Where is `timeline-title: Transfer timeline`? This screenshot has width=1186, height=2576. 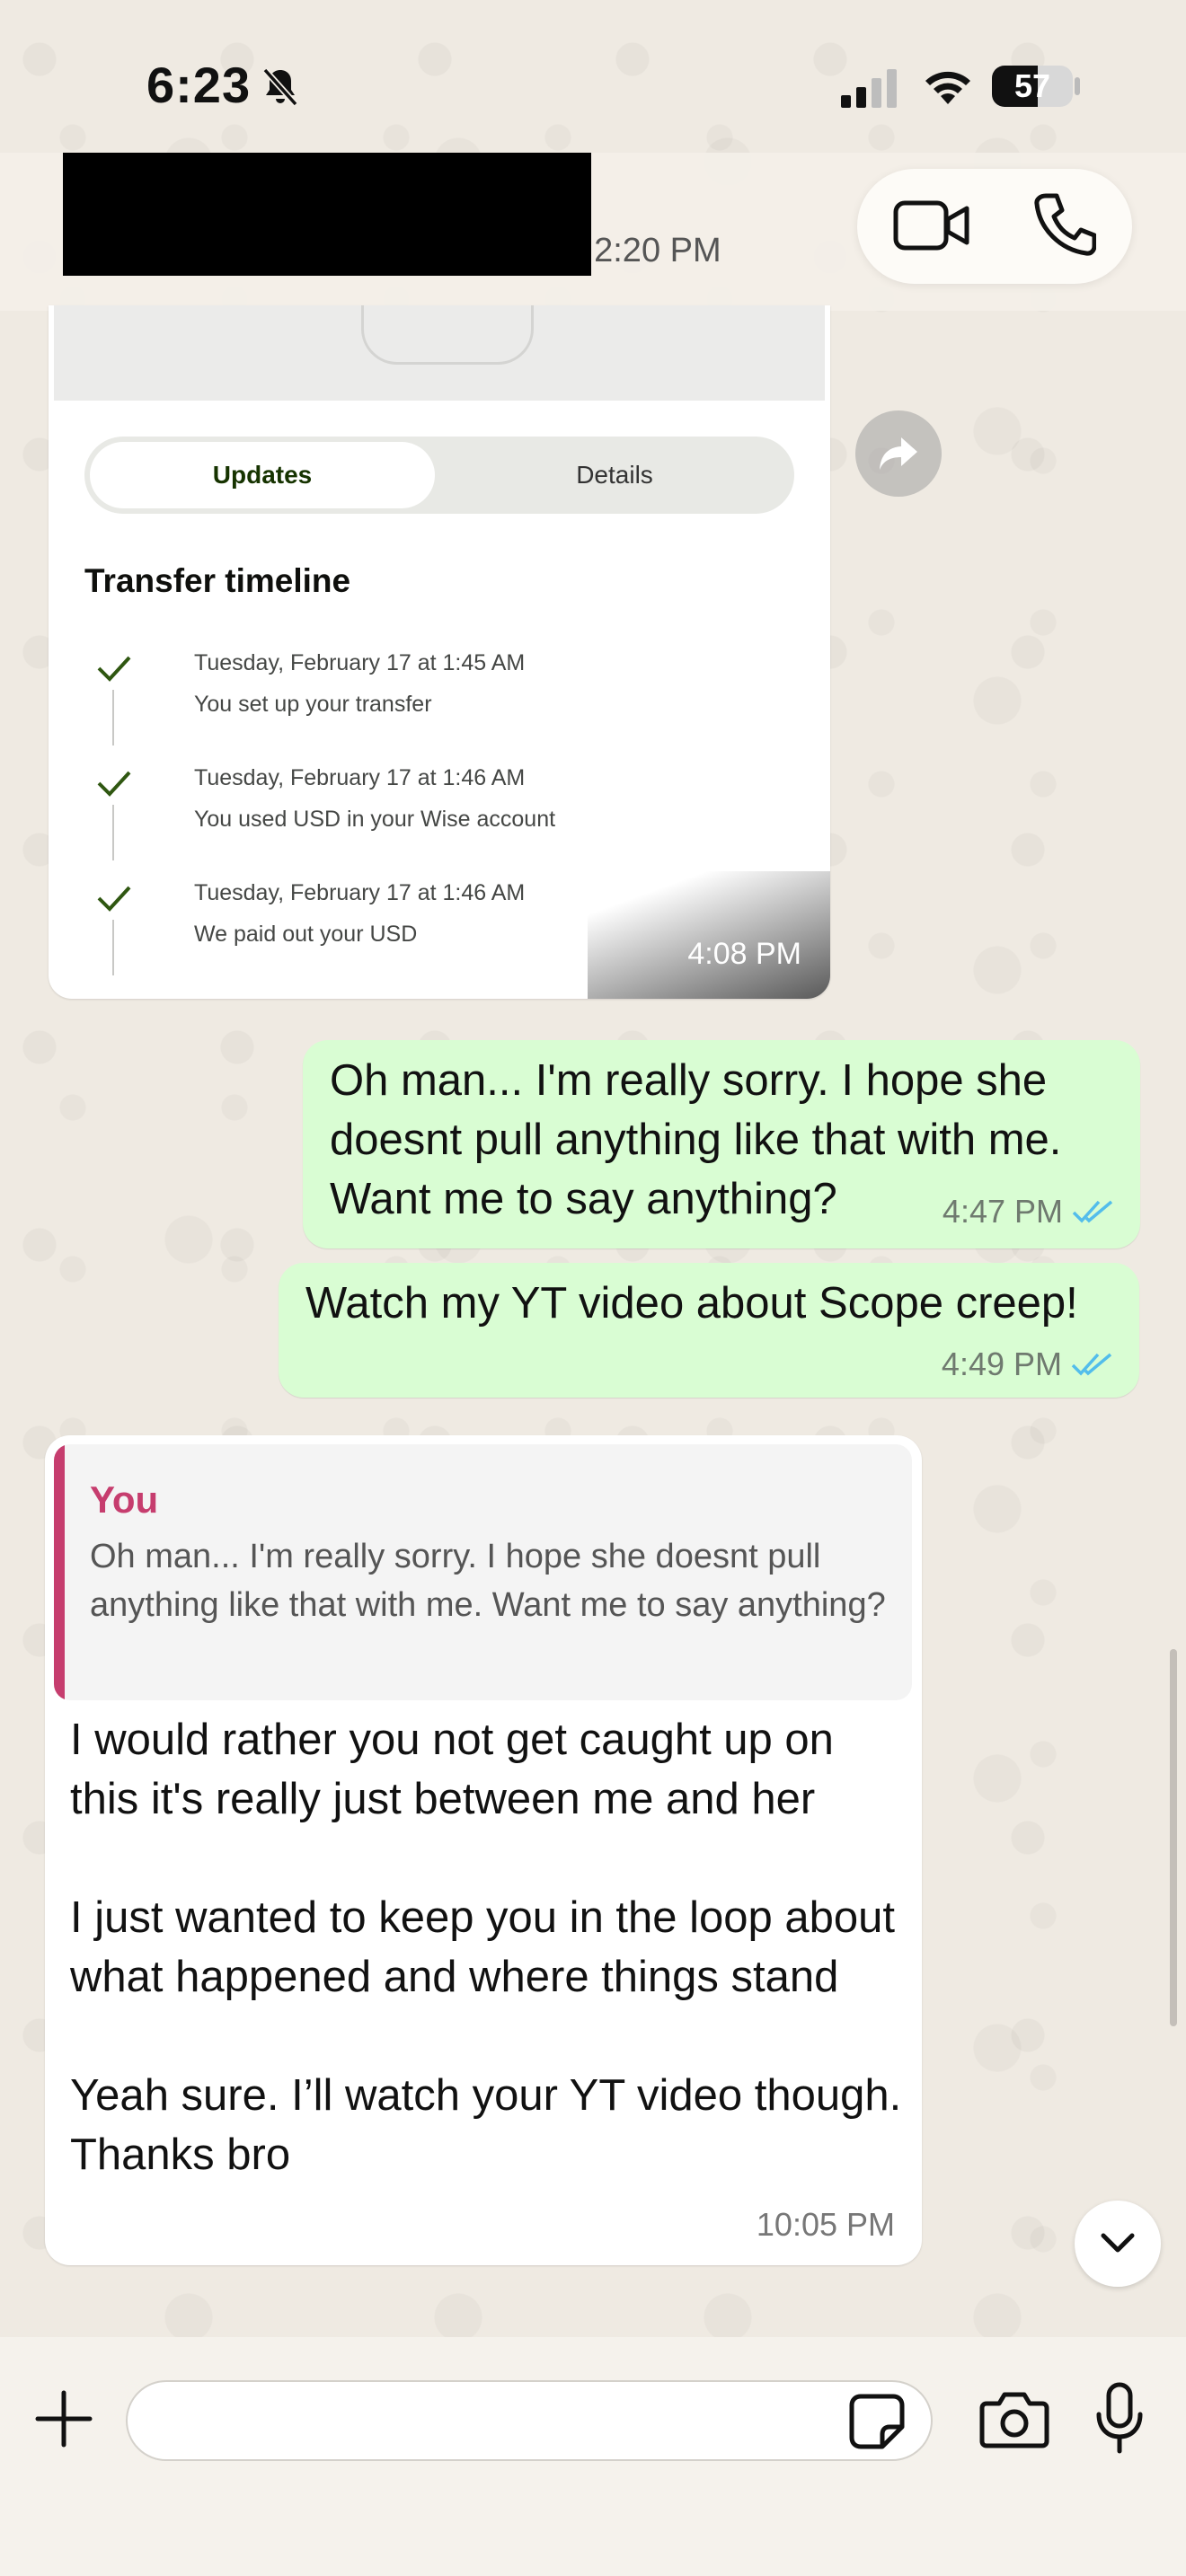
timeline-title: Transfer timeline is located at coordinates (217, 580).